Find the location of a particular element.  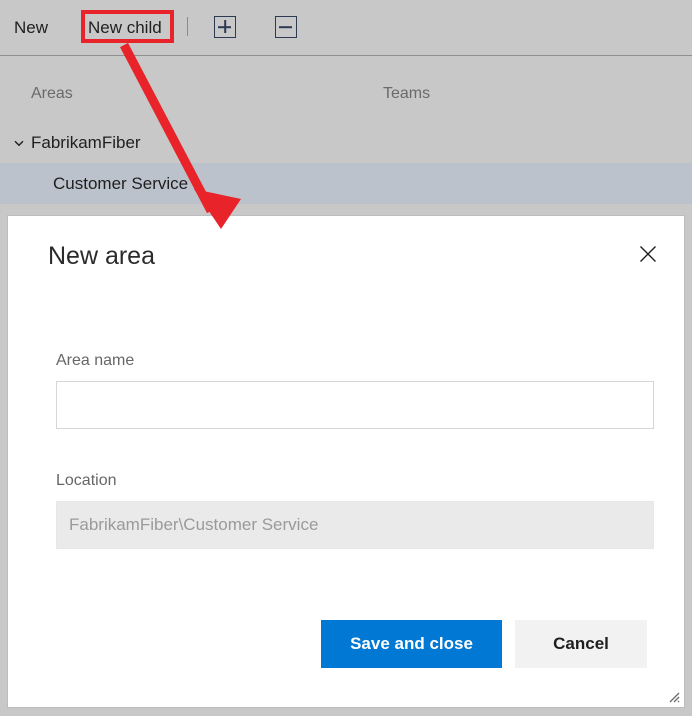

tree-item-label: FabrikamFiber is located at coordinates (86, 142).